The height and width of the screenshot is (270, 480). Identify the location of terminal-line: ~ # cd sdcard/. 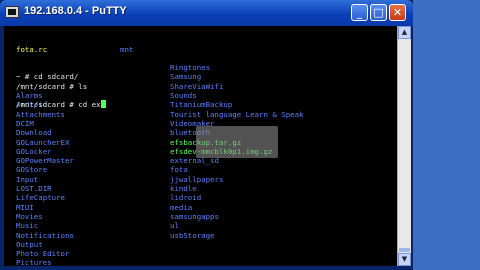
(47, 77).